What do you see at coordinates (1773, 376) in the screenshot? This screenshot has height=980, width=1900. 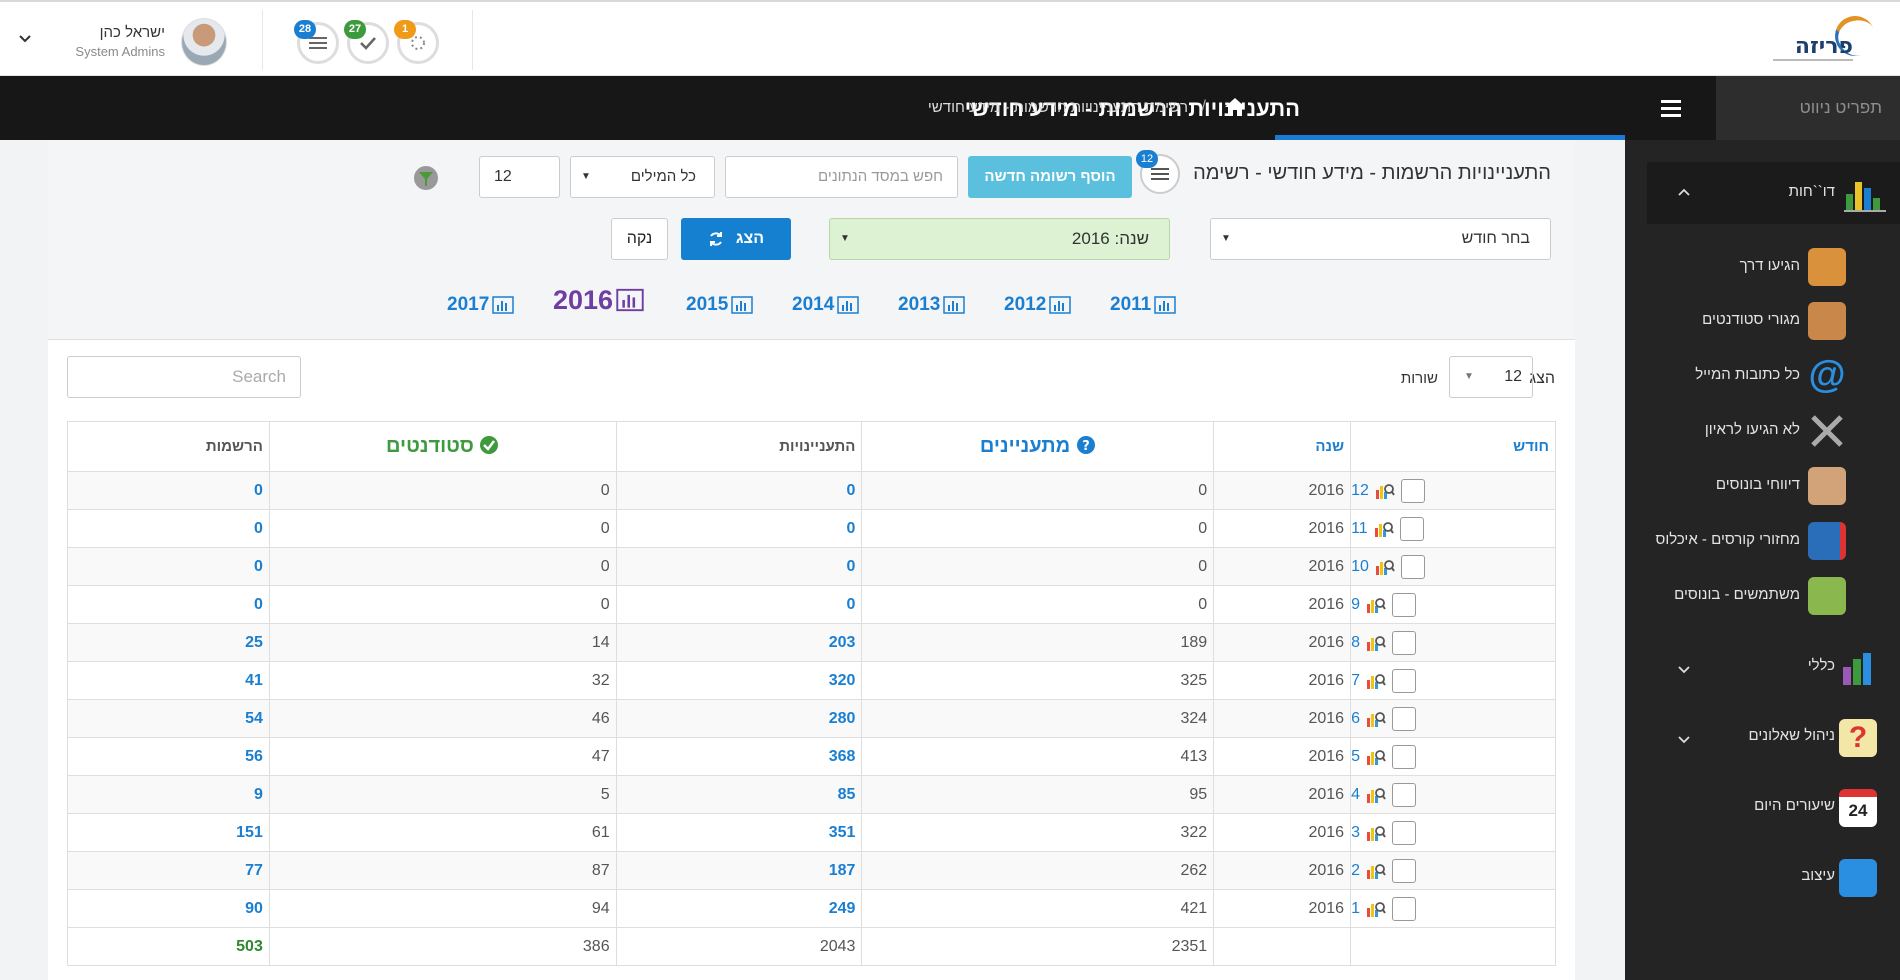 I see `sidebar-item-all-emails: כל כתובות המייל @` at bounding box center [1773, 376].